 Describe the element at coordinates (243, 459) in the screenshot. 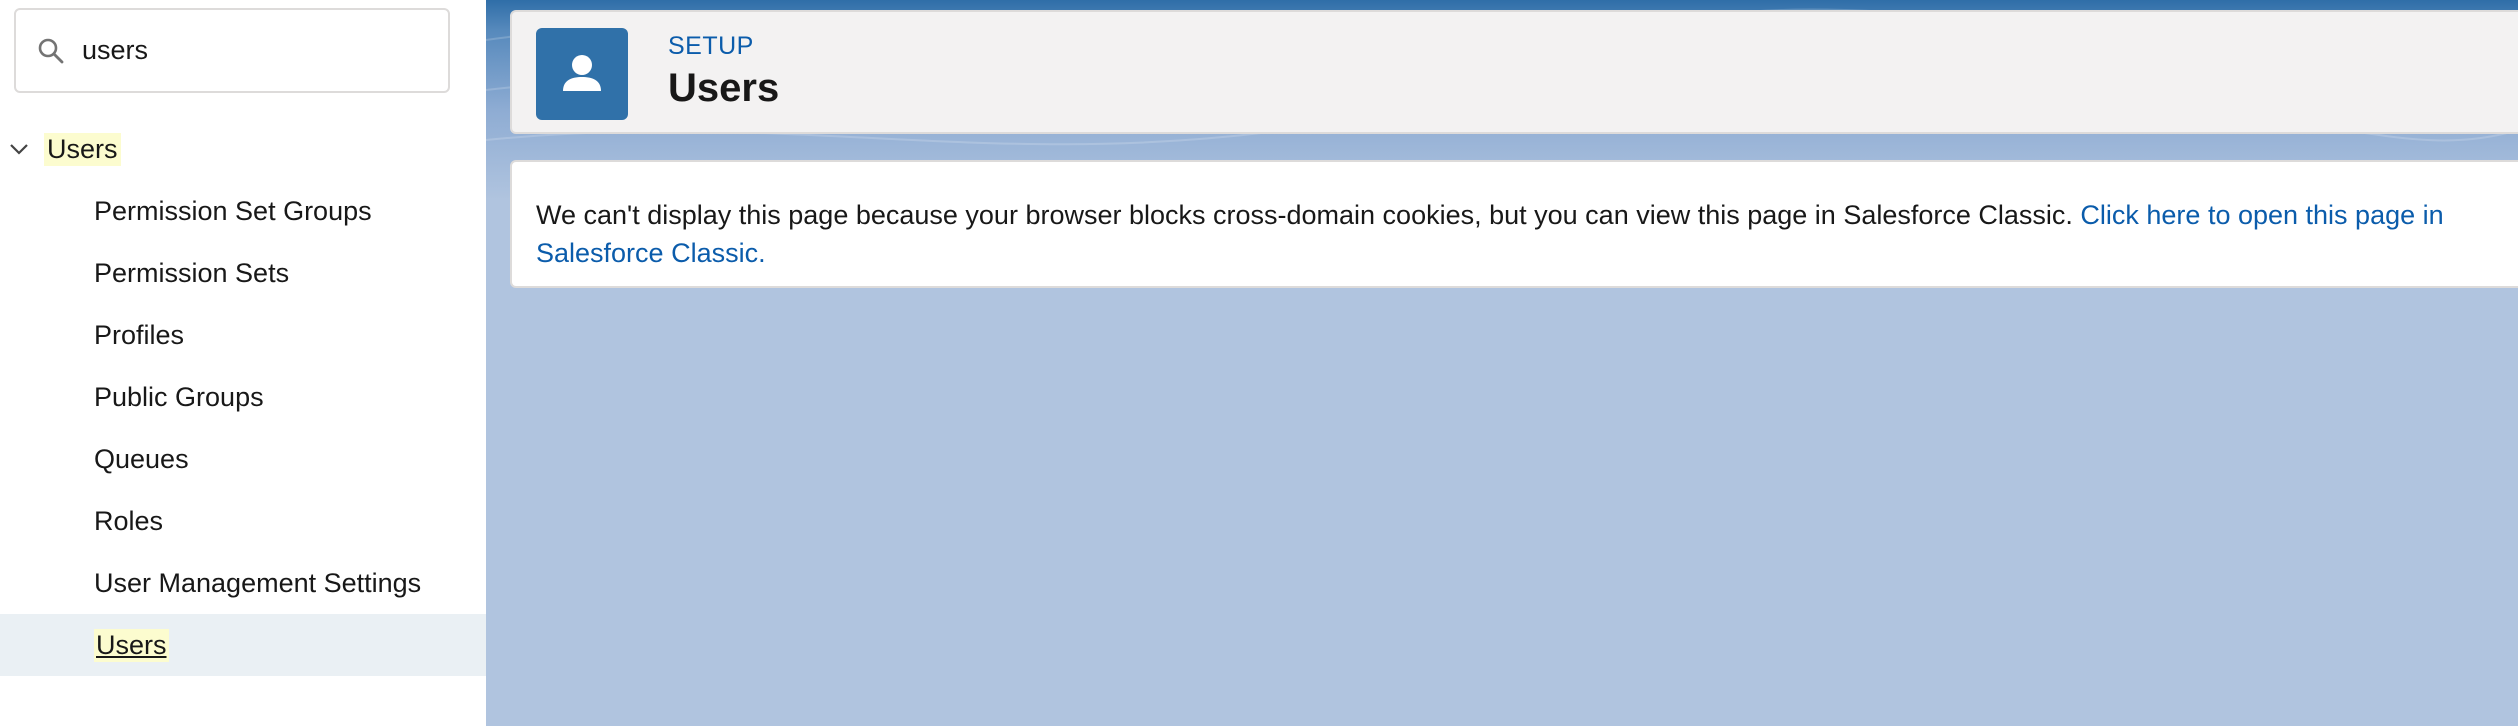

I see `tree-item-queues: Queues` at that location.